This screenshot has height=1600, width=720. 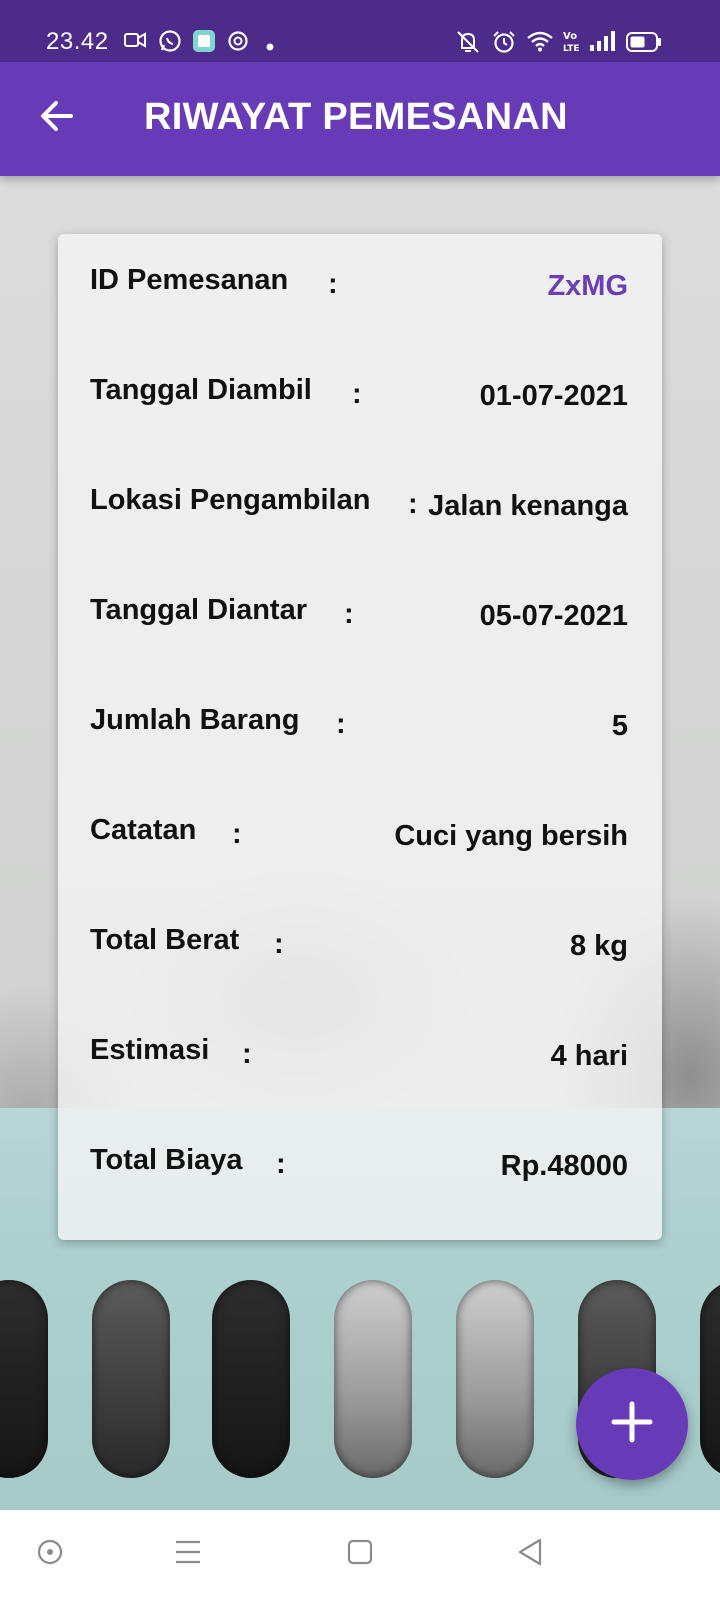 I want to click on app-icon, so click(x=204, y=43).